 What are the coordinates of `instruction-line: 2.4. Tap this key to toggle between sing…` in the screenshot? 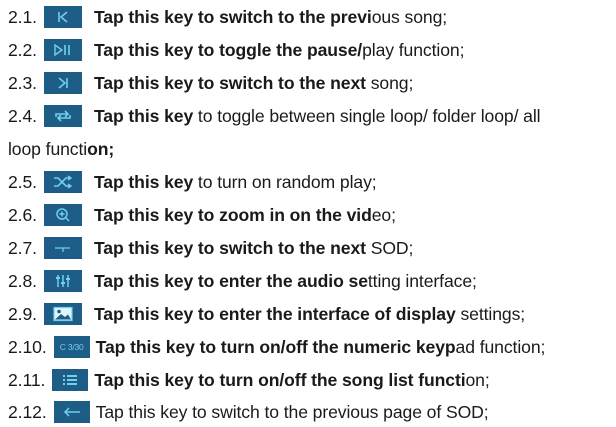 It's located at (310, 116).